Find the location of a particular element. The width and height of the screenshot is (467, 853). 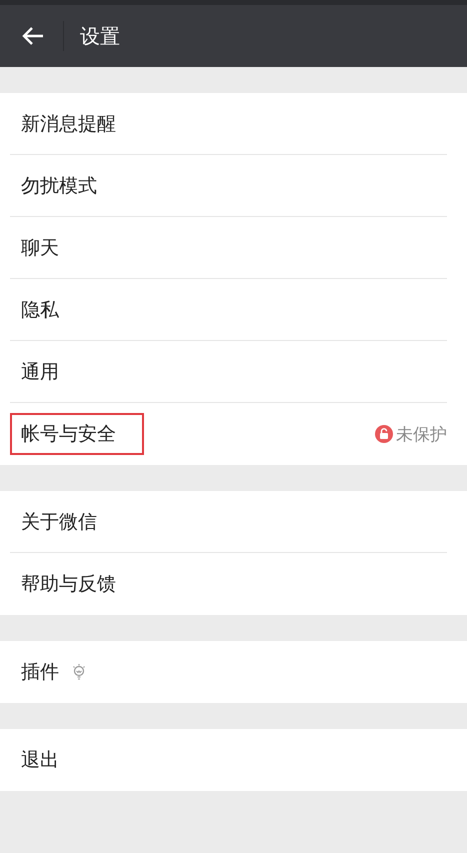

settings-item: 帐号与安全 未保护 is located at coordinates (228, 434).